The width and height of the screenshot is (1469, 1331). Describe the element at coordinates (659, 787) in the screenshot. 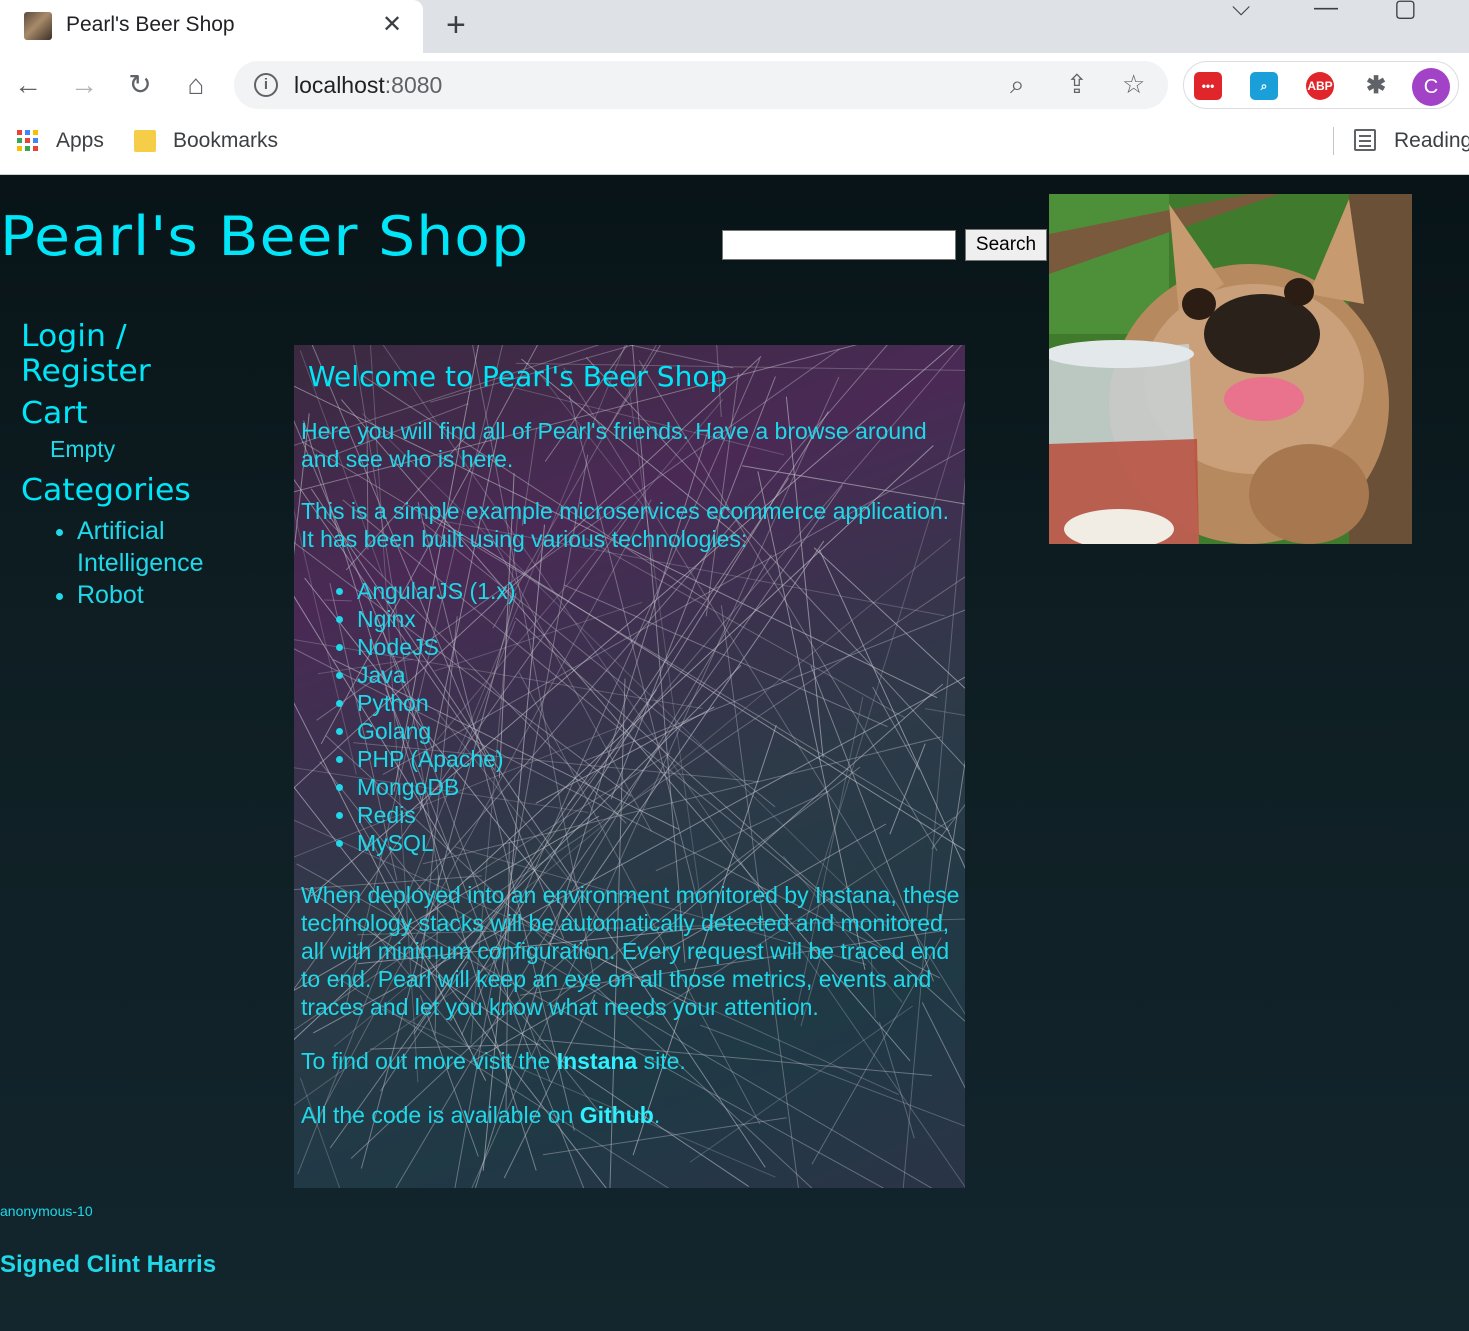

I see `technology-item: MongoDB` at that location.